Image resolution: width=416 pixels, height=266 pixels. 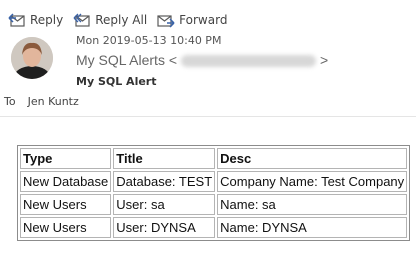 I want to click on cell-title: User: sa, so click(x=164, y=204).